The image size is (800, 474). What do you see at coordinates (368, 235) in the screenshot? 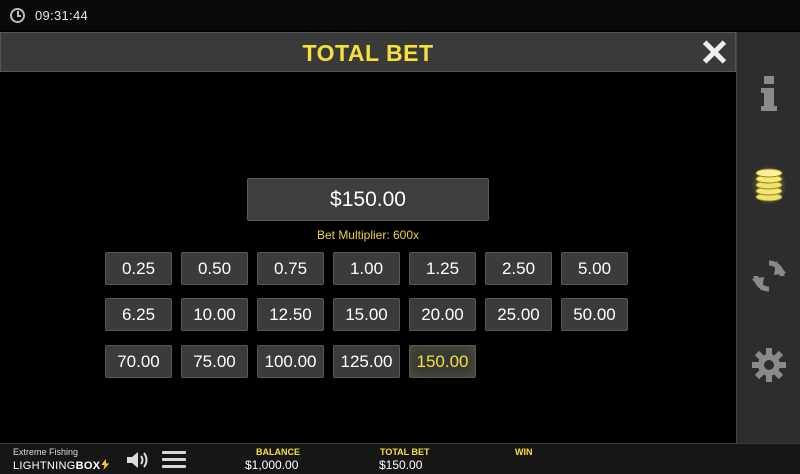
I see `bet-multiplier-label: Bet Multiplier: 600x` at bounding box center [368, 235].